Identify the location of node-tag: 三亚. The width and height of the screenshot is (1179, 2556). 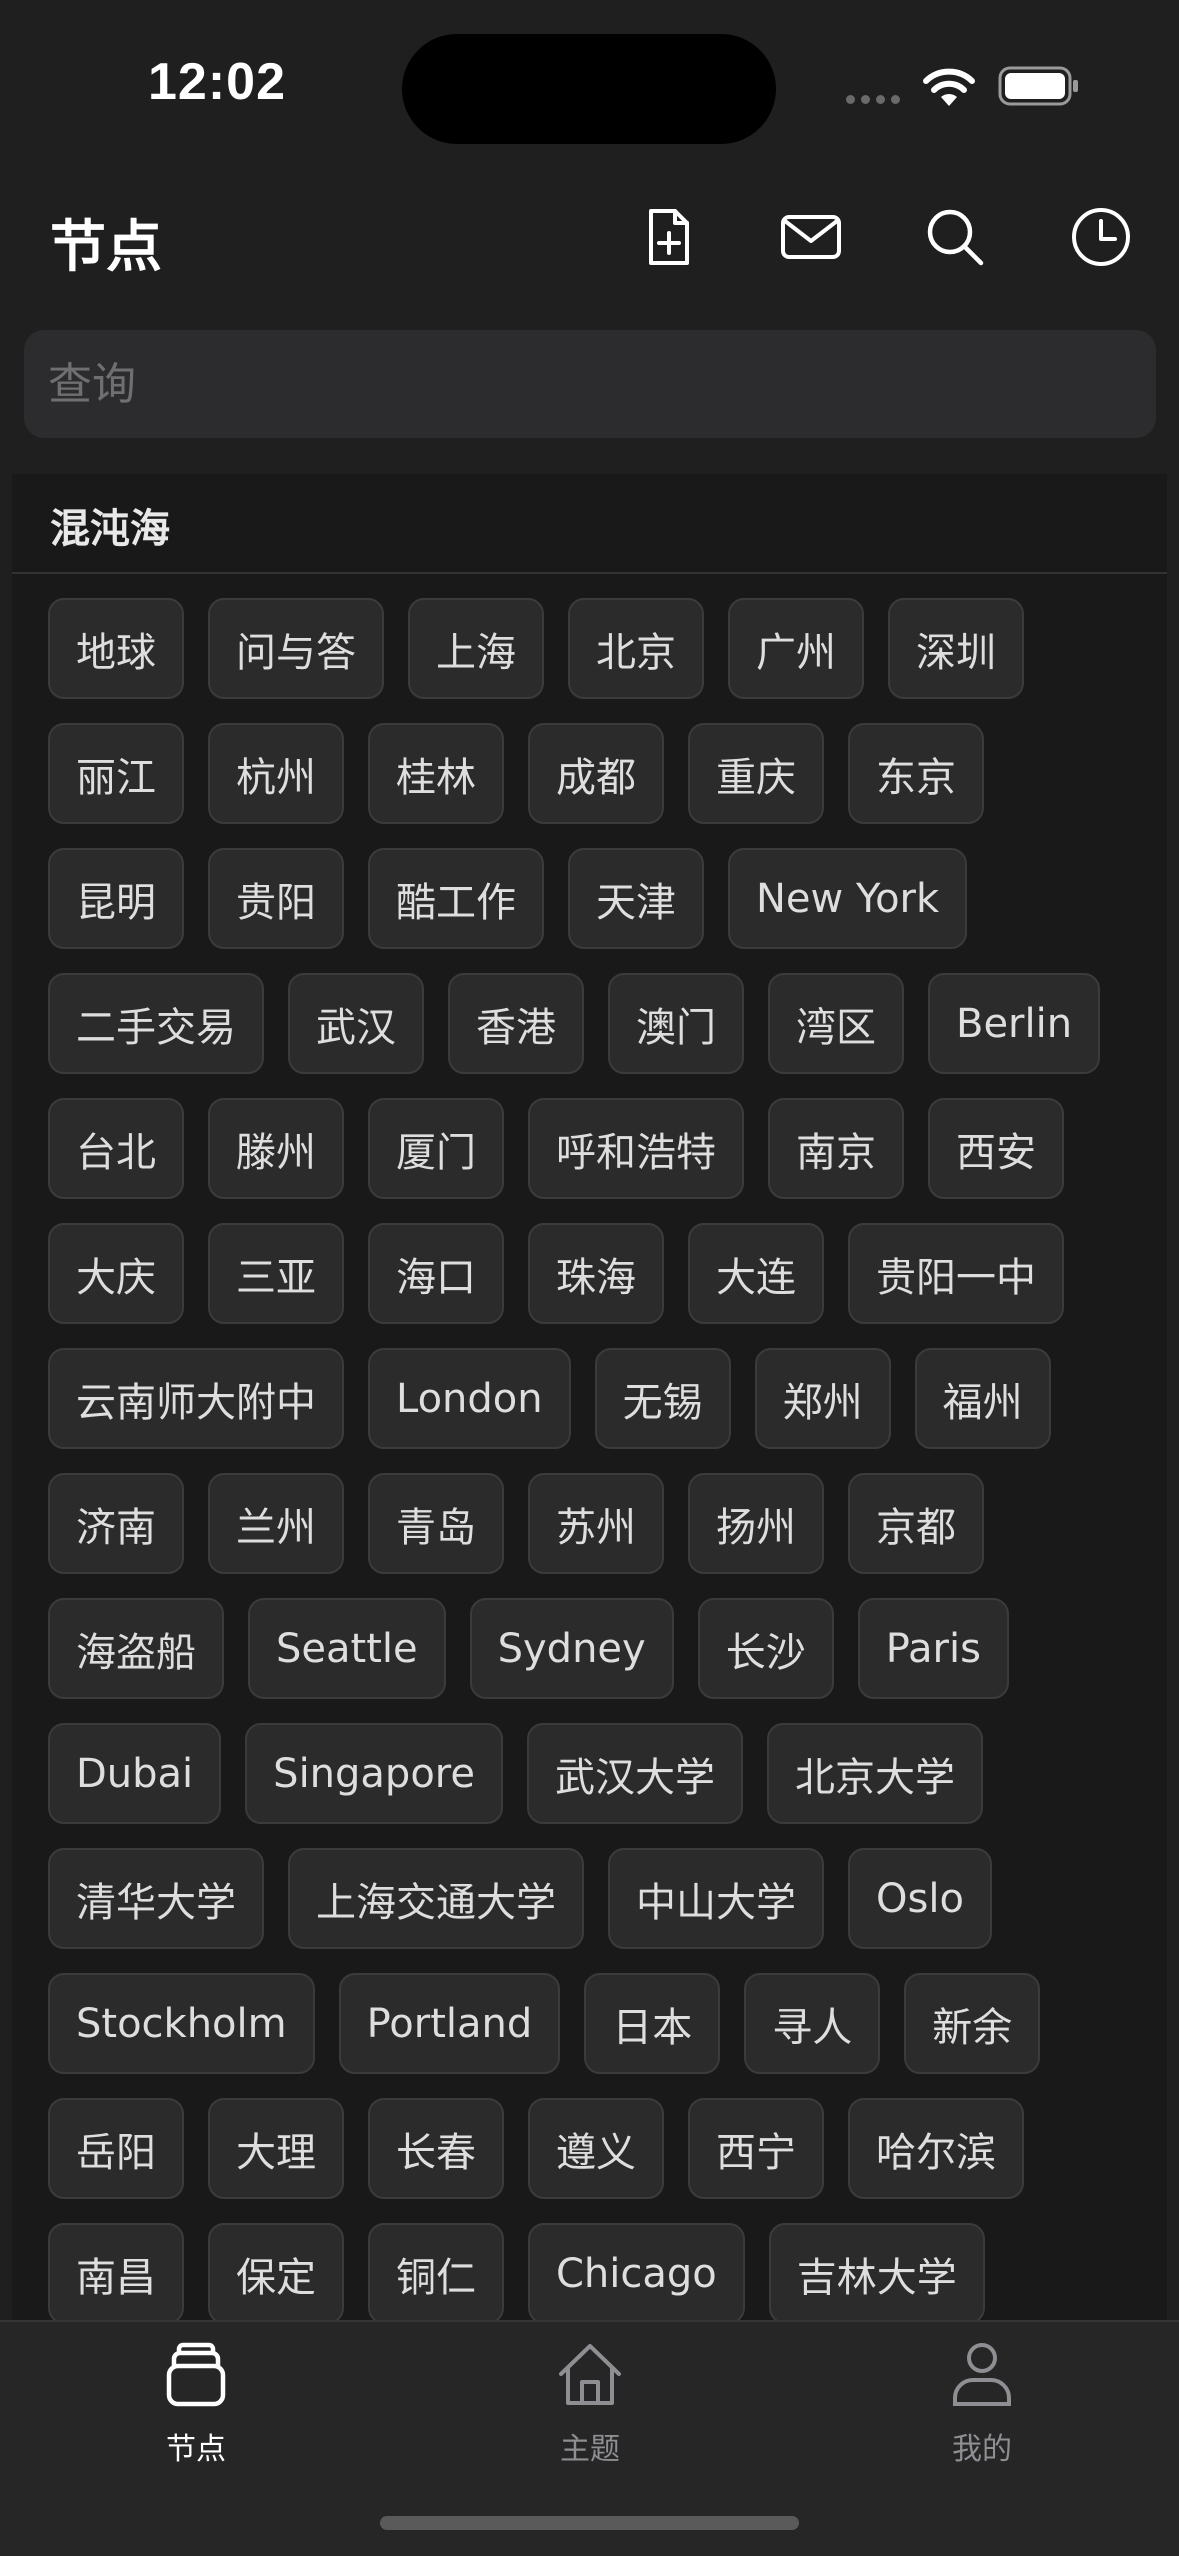
(276, 1273).